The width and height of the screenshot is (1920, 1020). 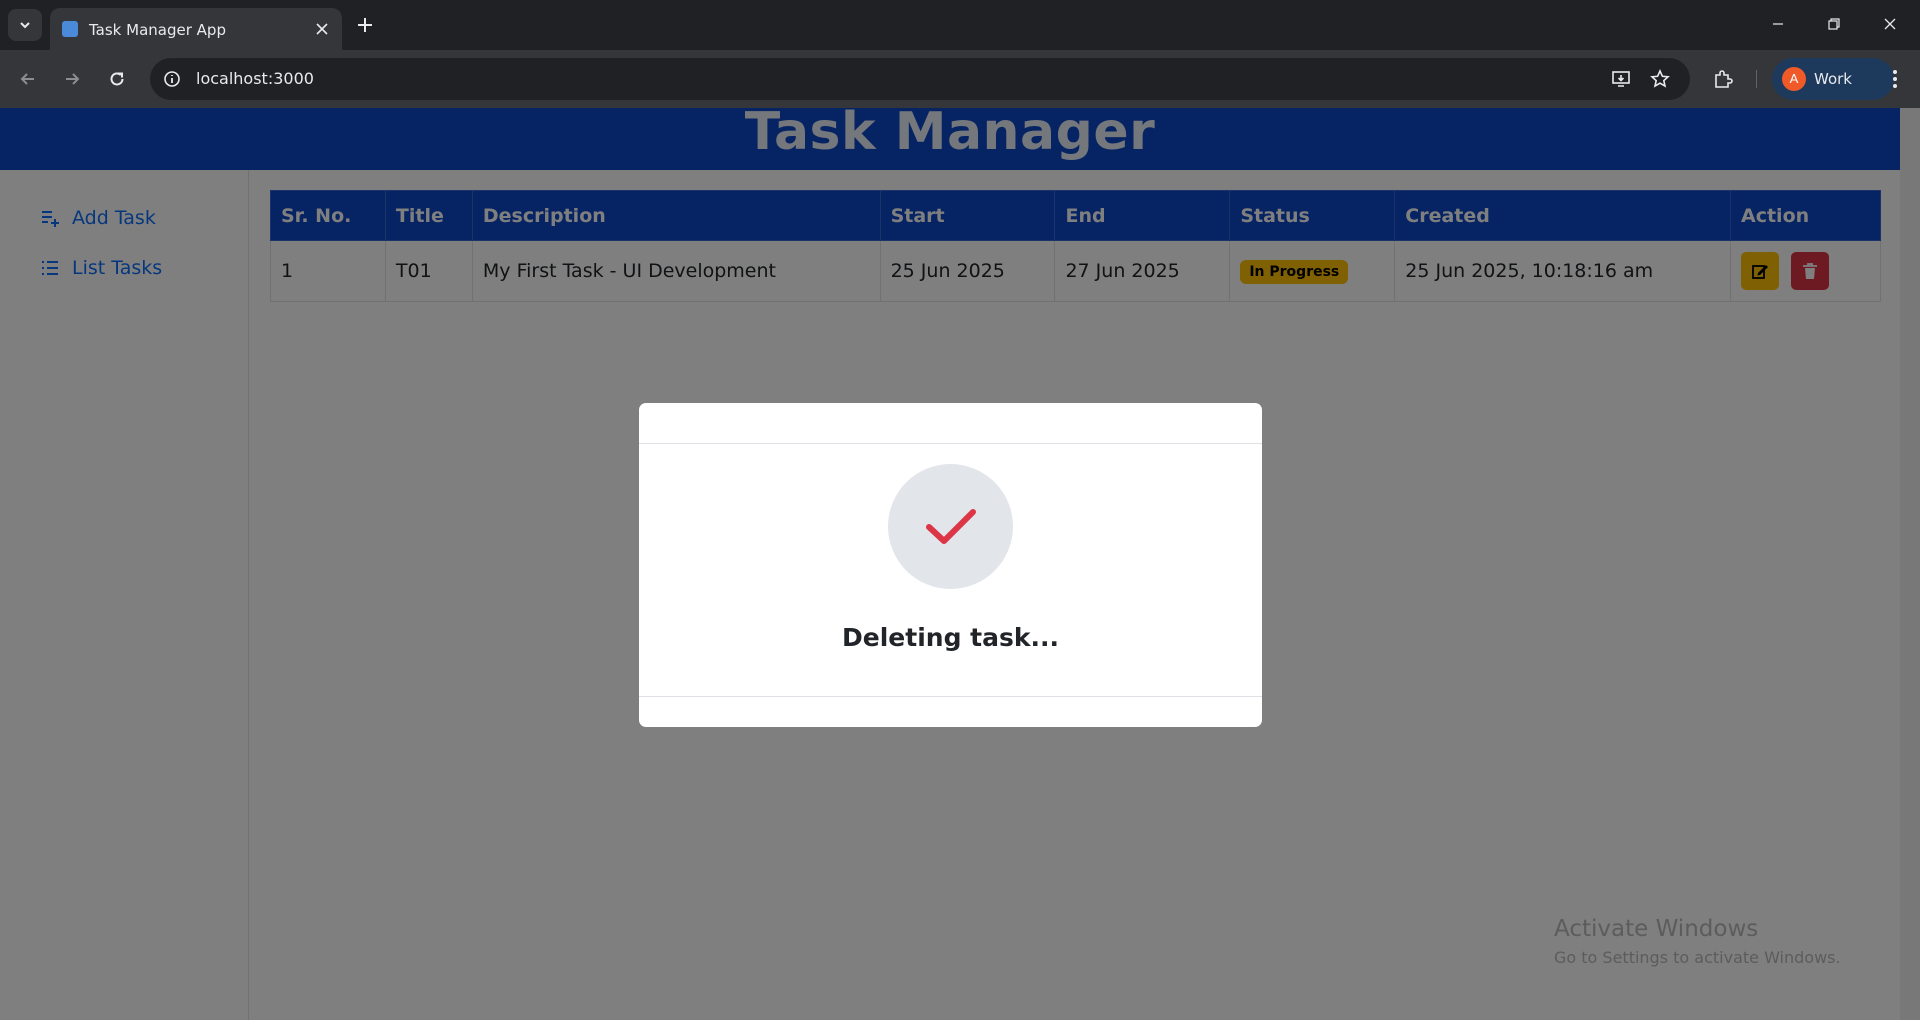 I want to click on site-info-icon, so click(x=172, y=79).